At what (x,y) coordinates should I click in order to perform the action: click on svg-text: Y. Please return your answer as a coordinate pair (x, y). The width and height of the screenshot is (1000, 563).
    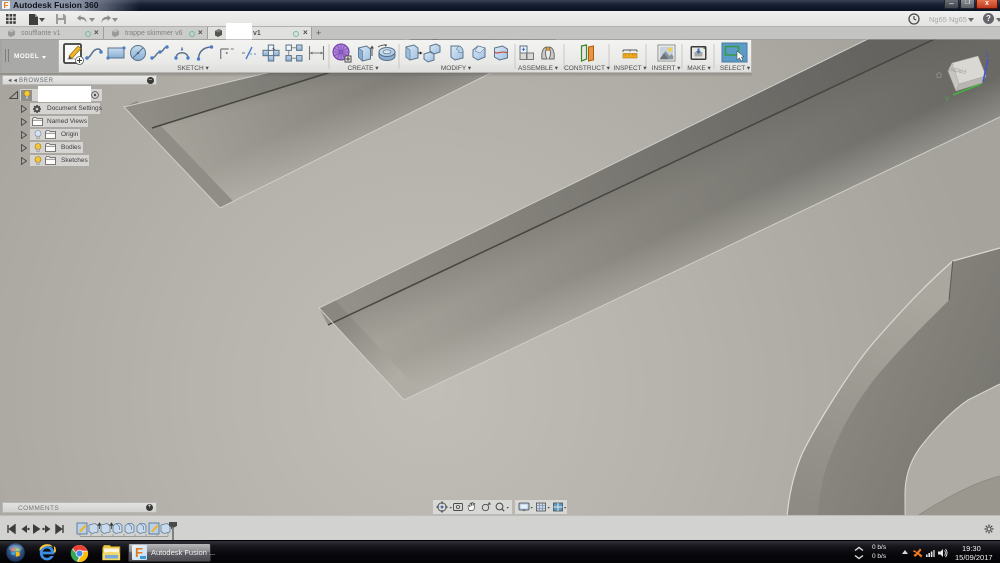
    Looking at the image, I should click on (947, 99).